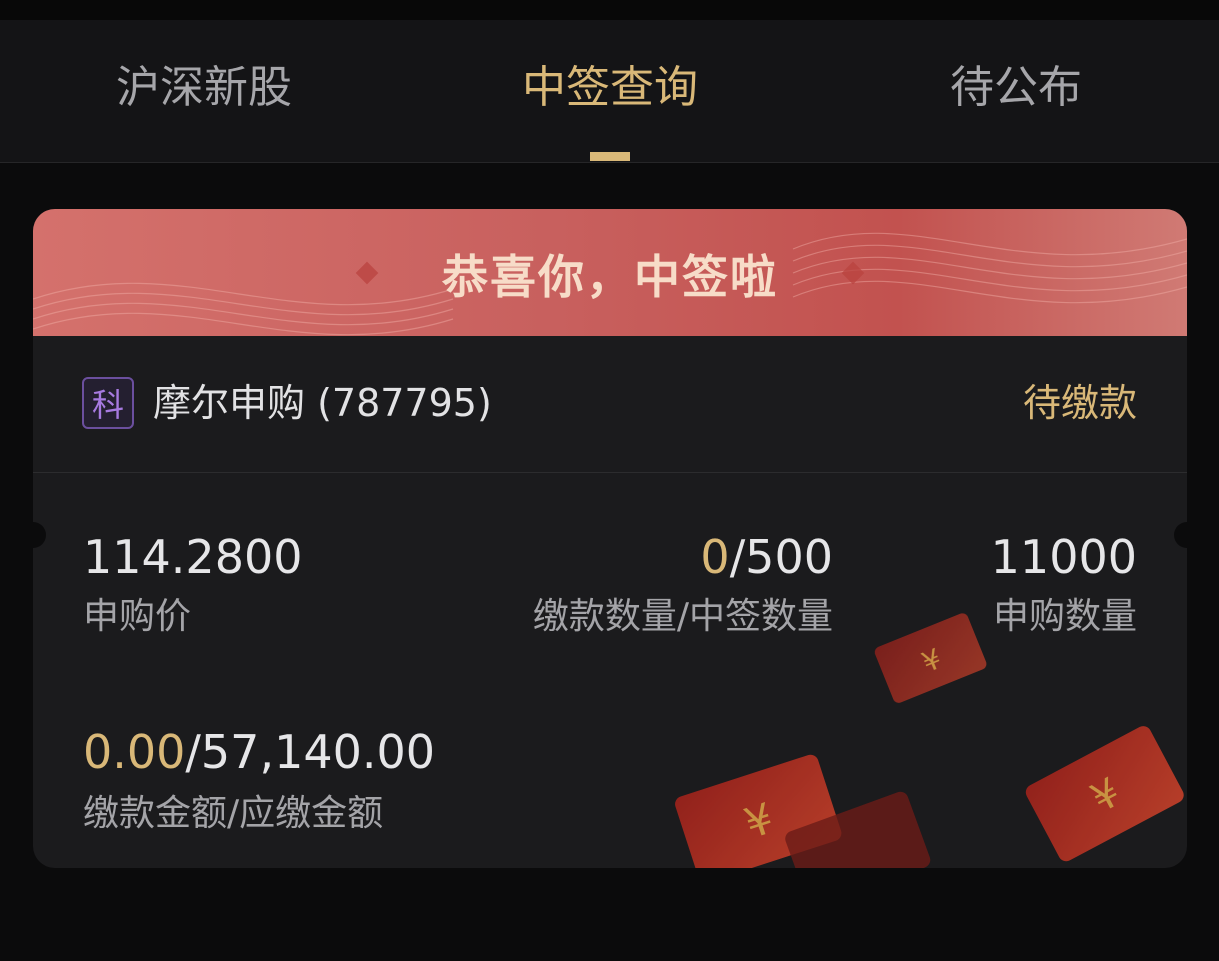 This screenshot has height=961, width=1219. I want to click on tab-new-stocks: 沪深新股, so click(204, 88).